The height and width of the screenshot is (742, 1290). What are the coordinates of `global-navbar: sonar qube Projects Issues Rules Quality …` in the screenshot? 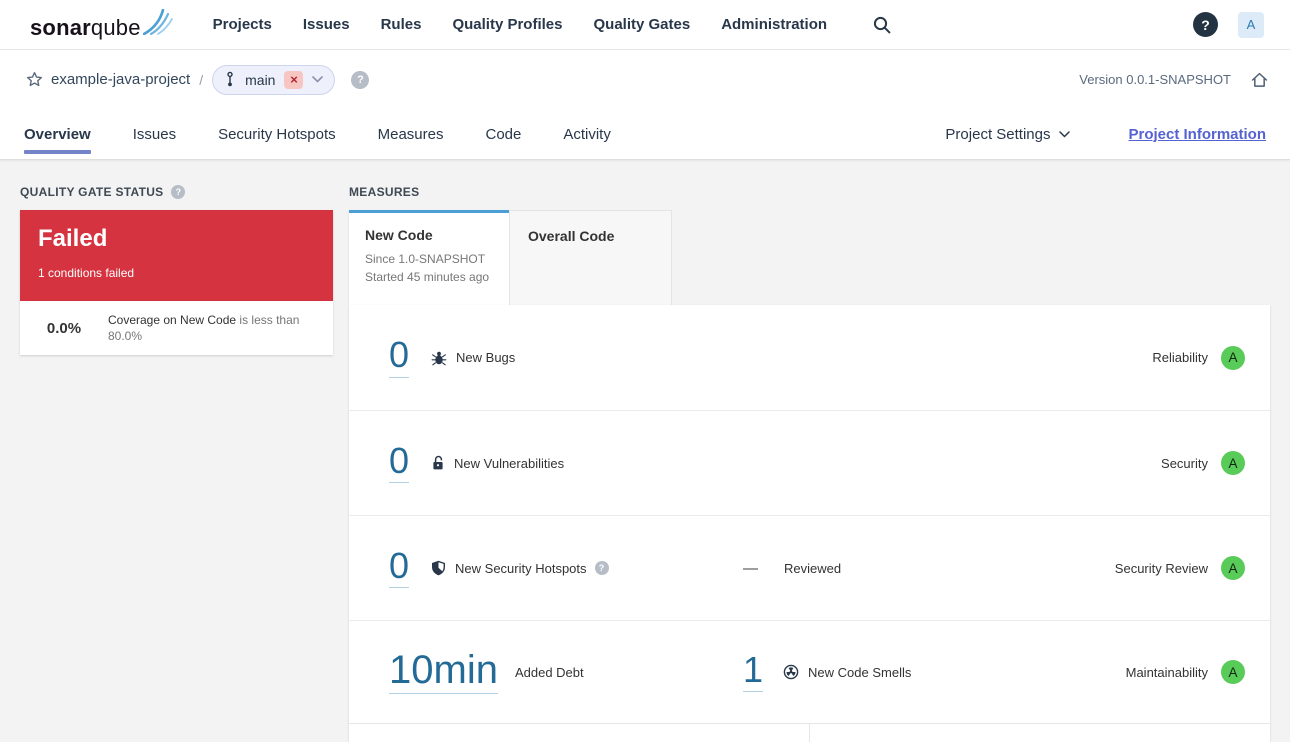 It's located at (645, 25).